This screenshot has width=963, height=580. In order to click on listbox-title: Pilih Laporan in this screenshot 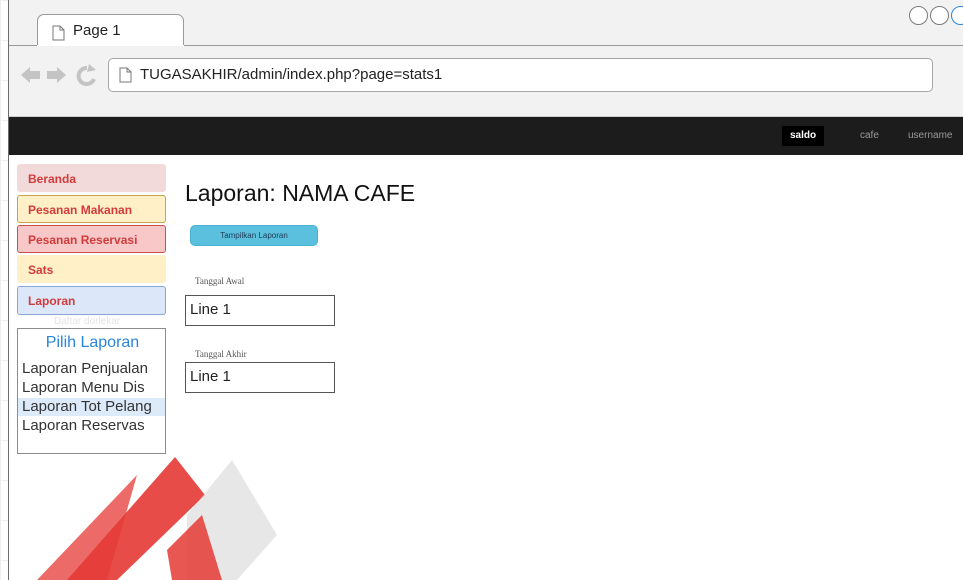, I will do `click(92, 342)`.